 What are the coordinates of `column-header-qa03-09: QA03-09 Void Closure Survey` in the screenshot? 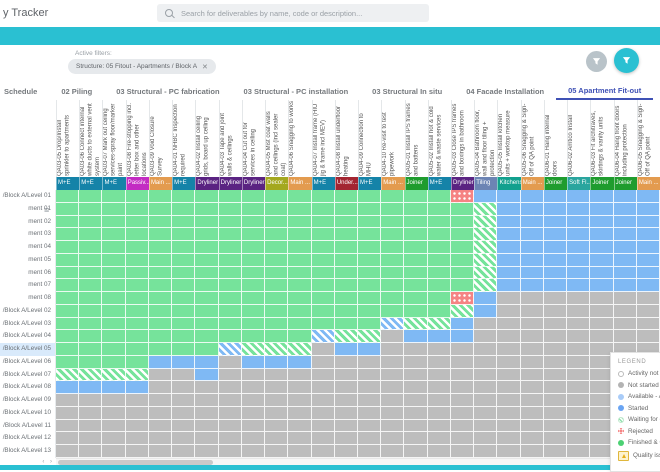 It's located at (160, 138).